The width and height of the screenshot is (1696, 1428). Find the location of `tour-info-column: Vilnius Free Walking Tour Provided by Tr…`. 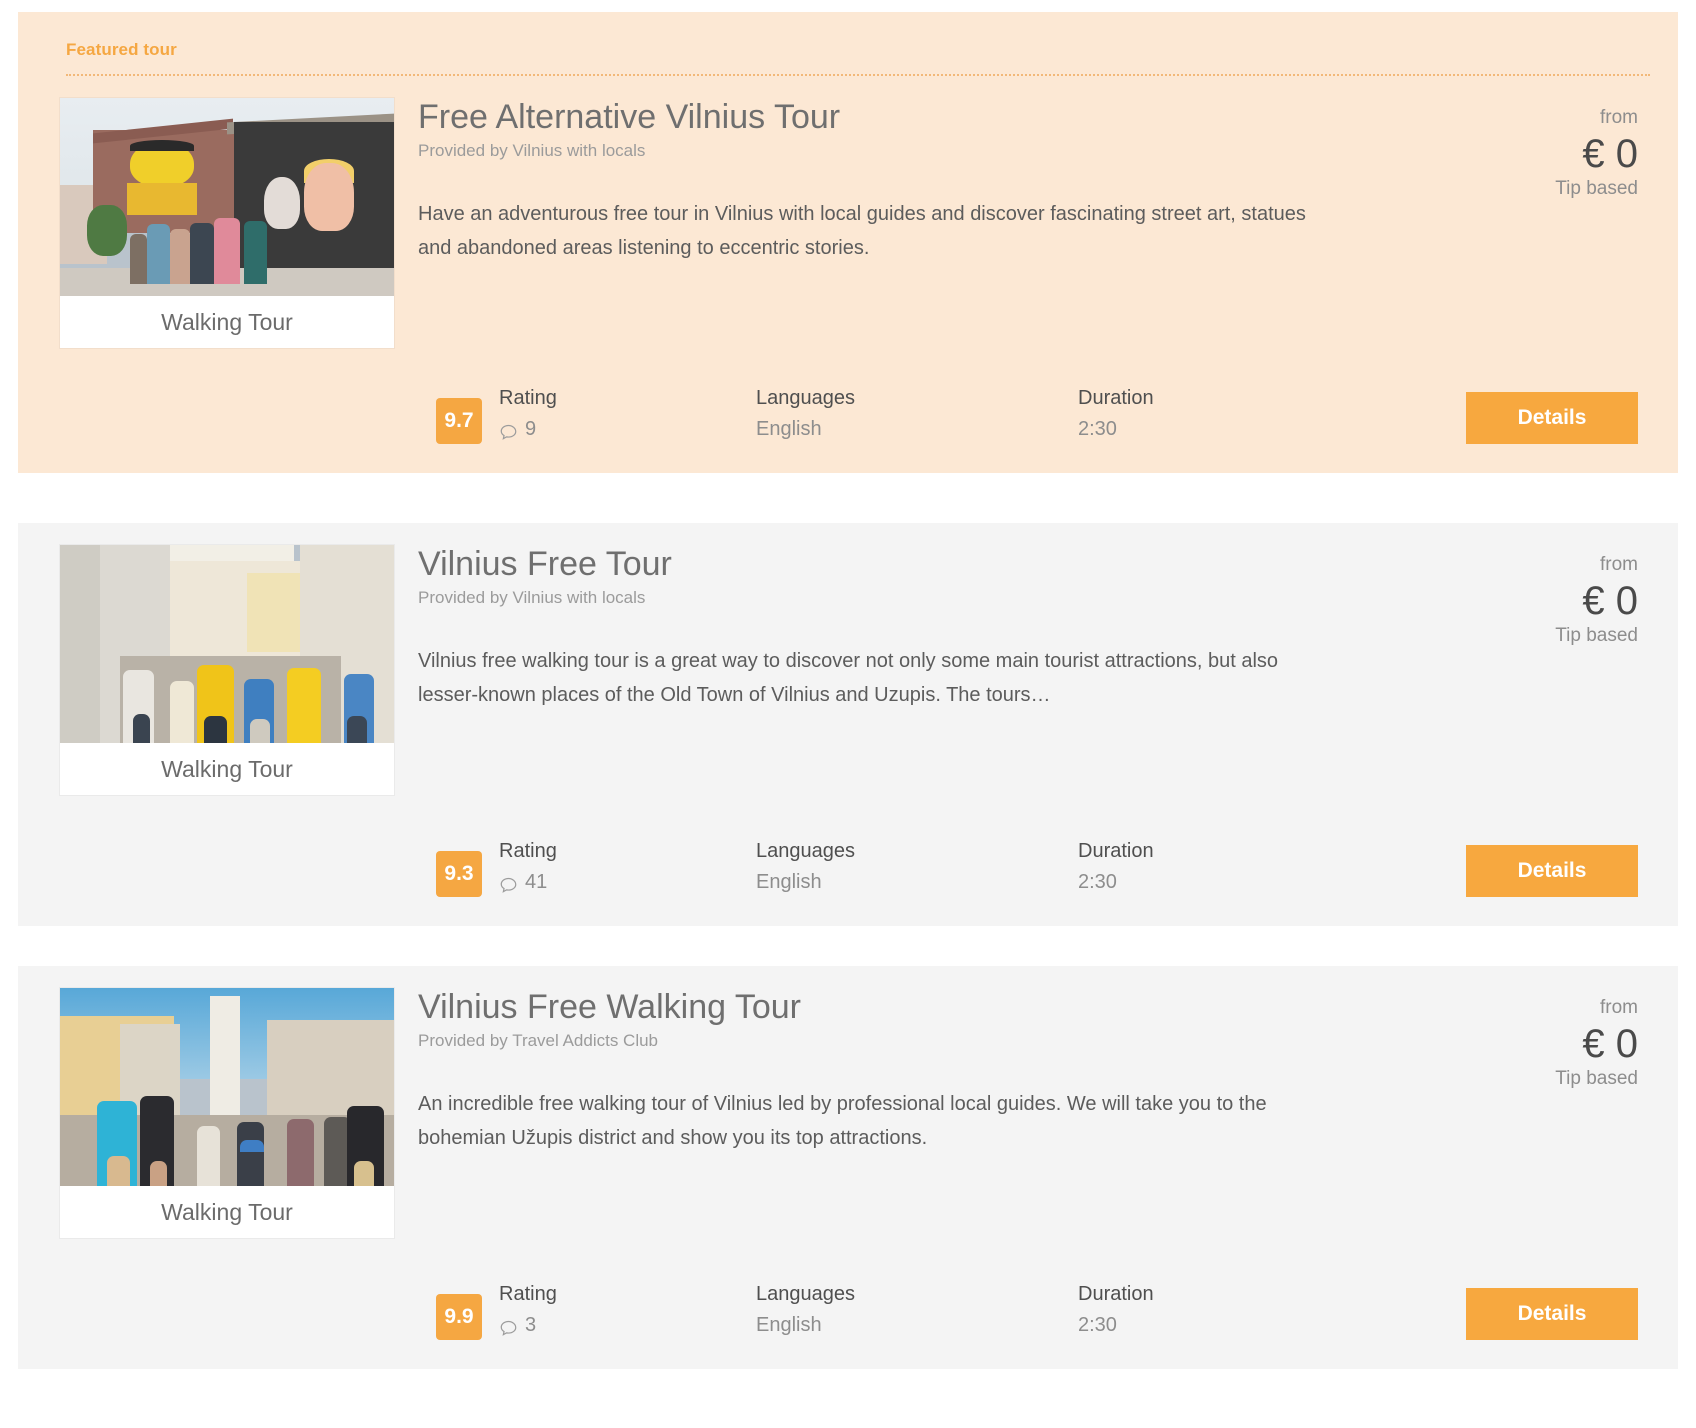

tour-info-column: Vilnius Free Walking Tour Provided by Tr… is located at coordinates (919, 1072).